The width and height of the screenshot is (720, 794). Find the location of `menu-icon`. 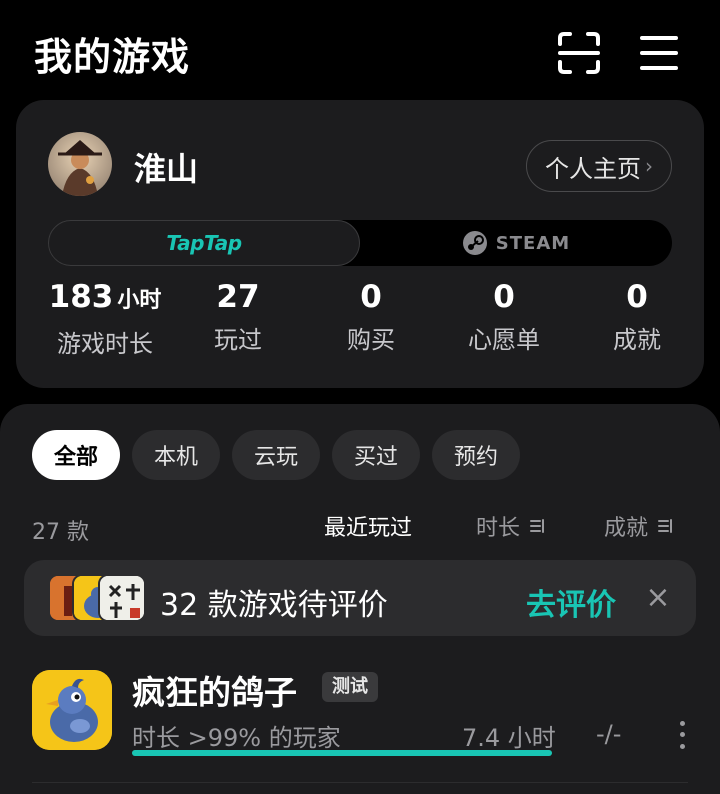

menu-icon is located at coordinates (659, 53).